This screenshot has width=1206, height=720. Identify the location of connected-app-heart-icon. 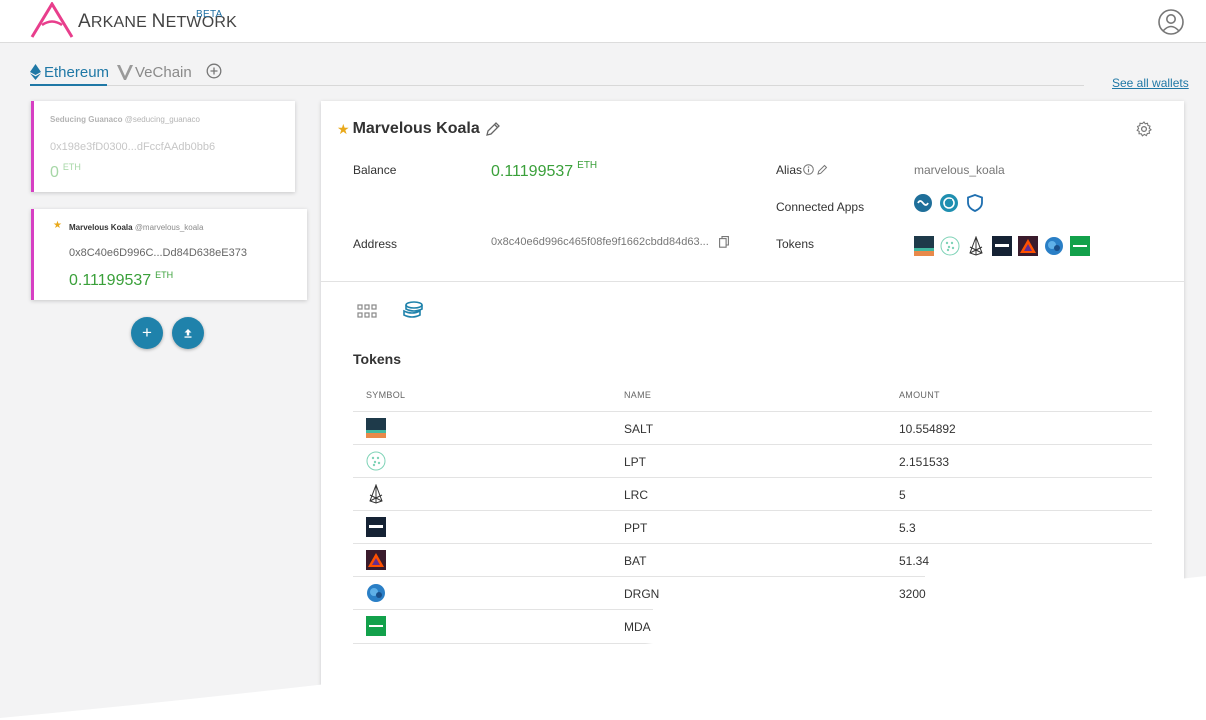
(923, 203).